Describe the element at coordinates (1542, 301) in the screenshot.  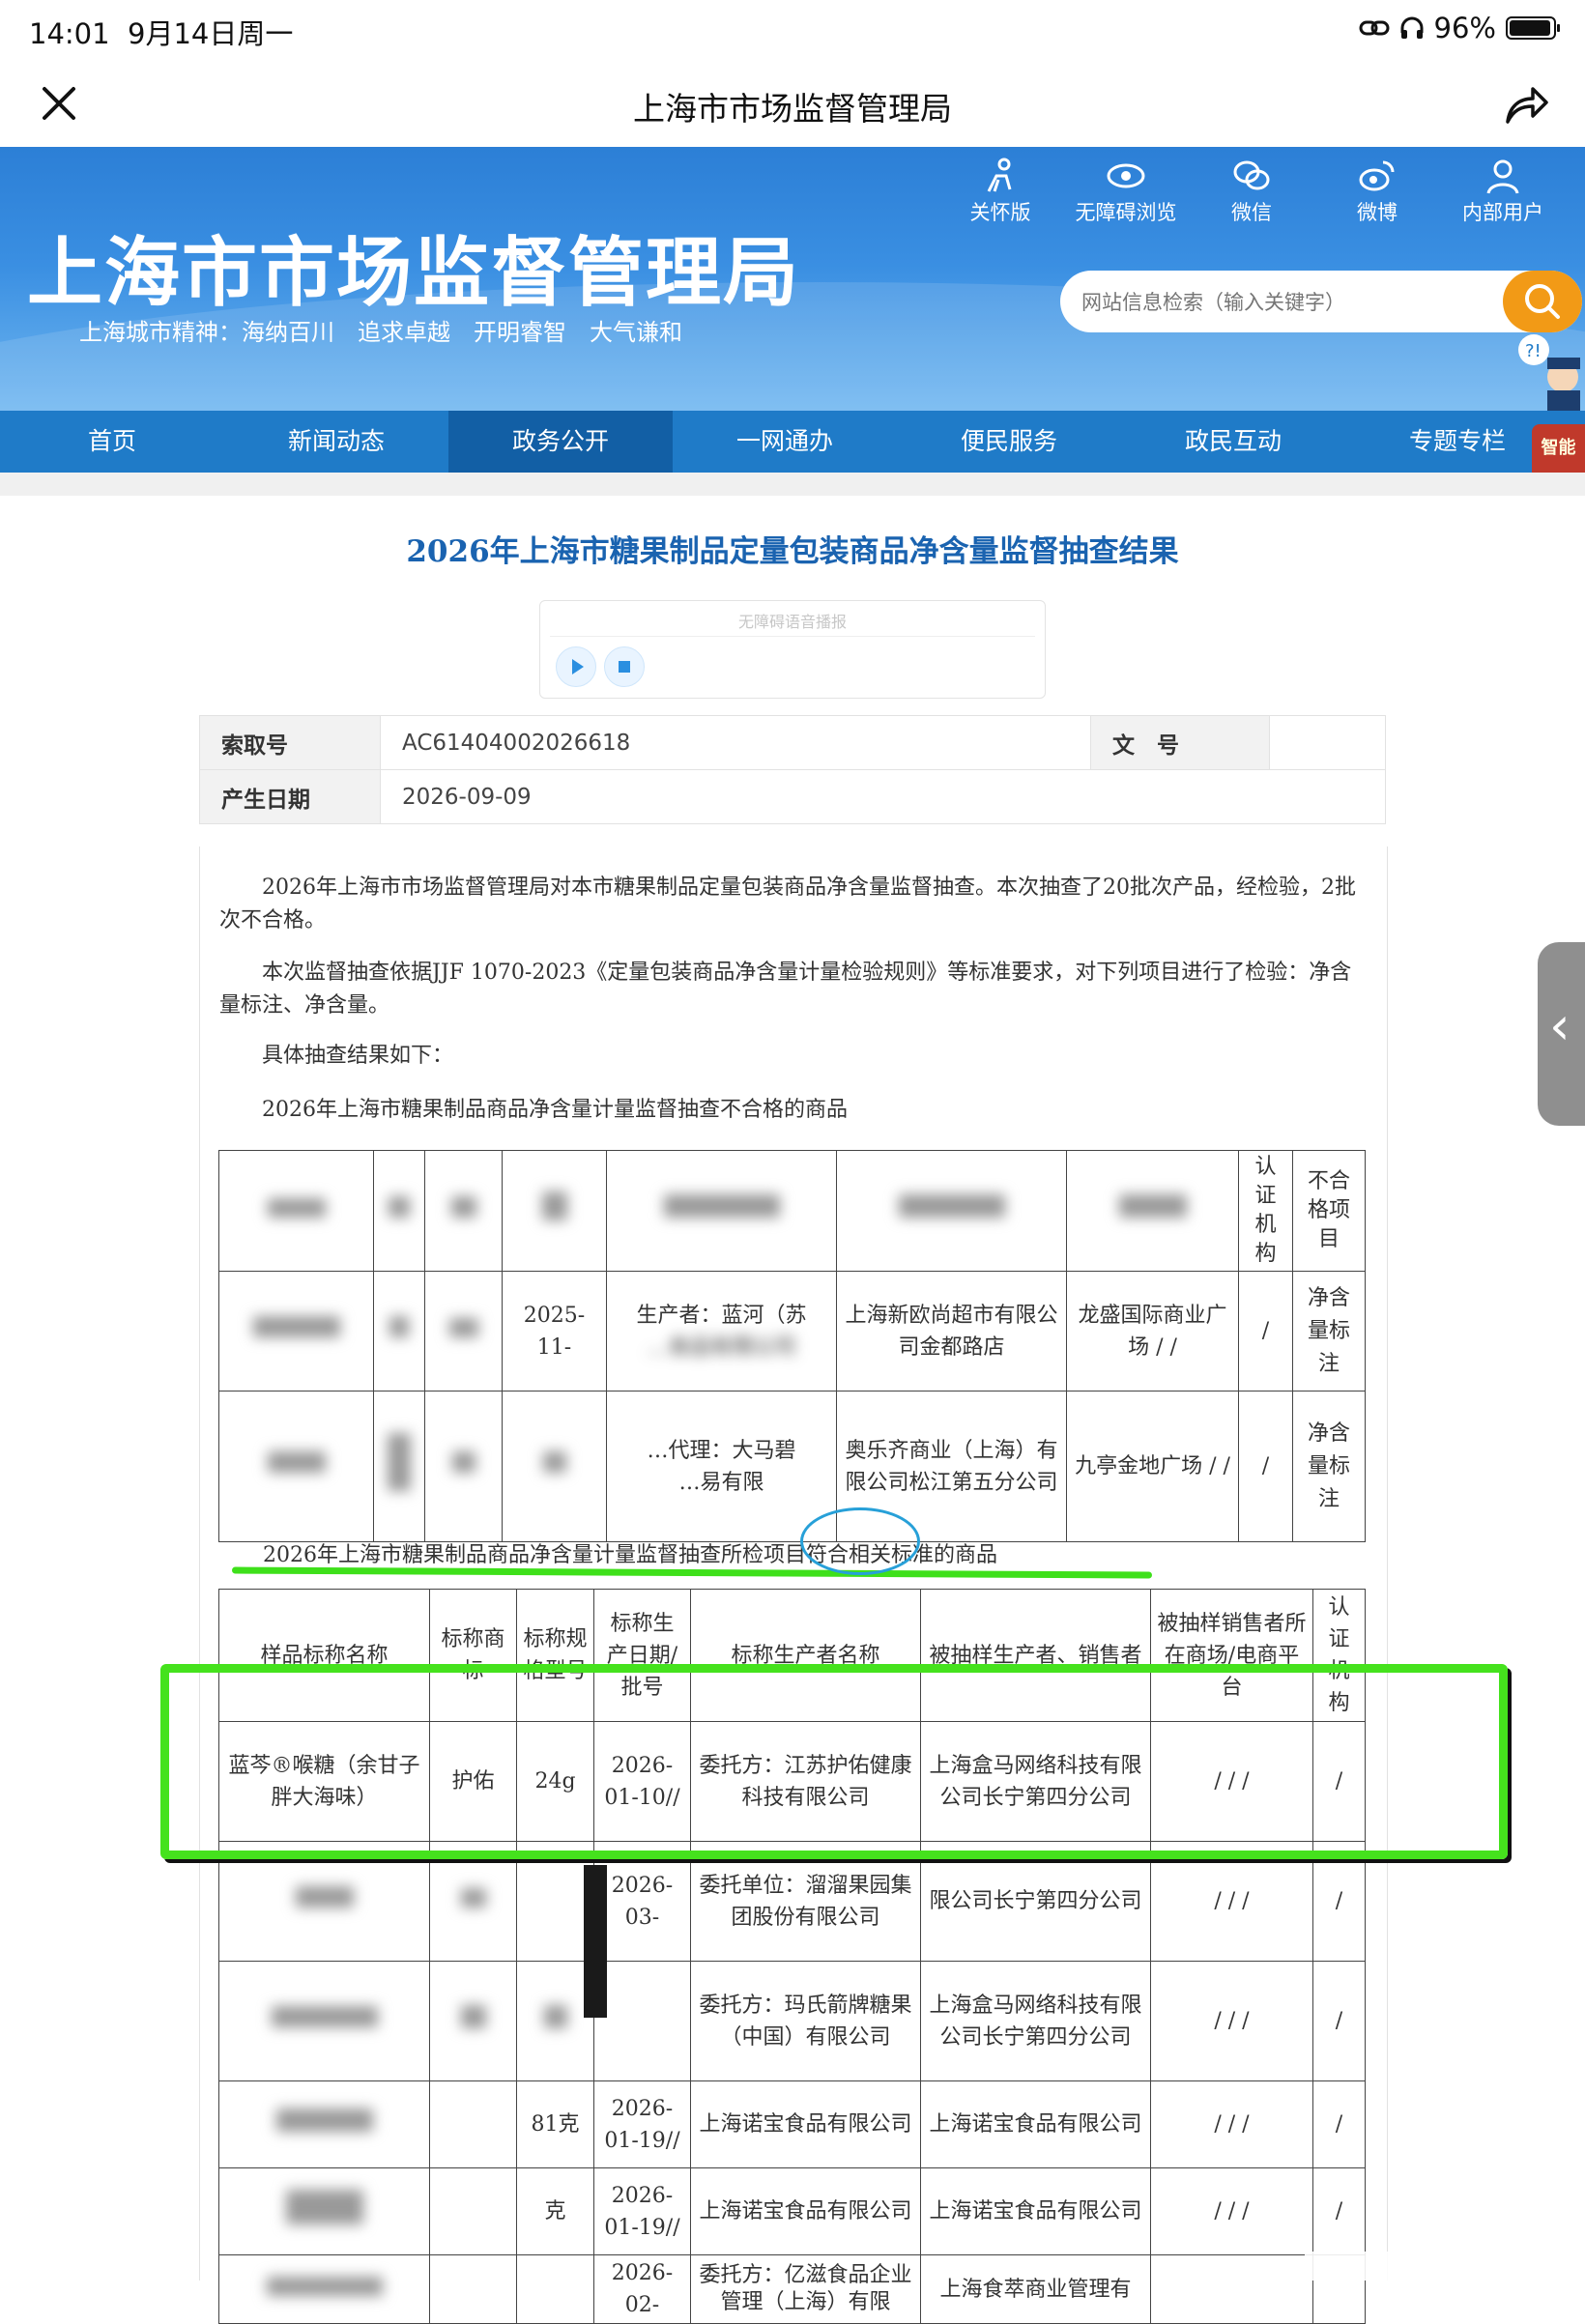
I see `search-button` at that location.